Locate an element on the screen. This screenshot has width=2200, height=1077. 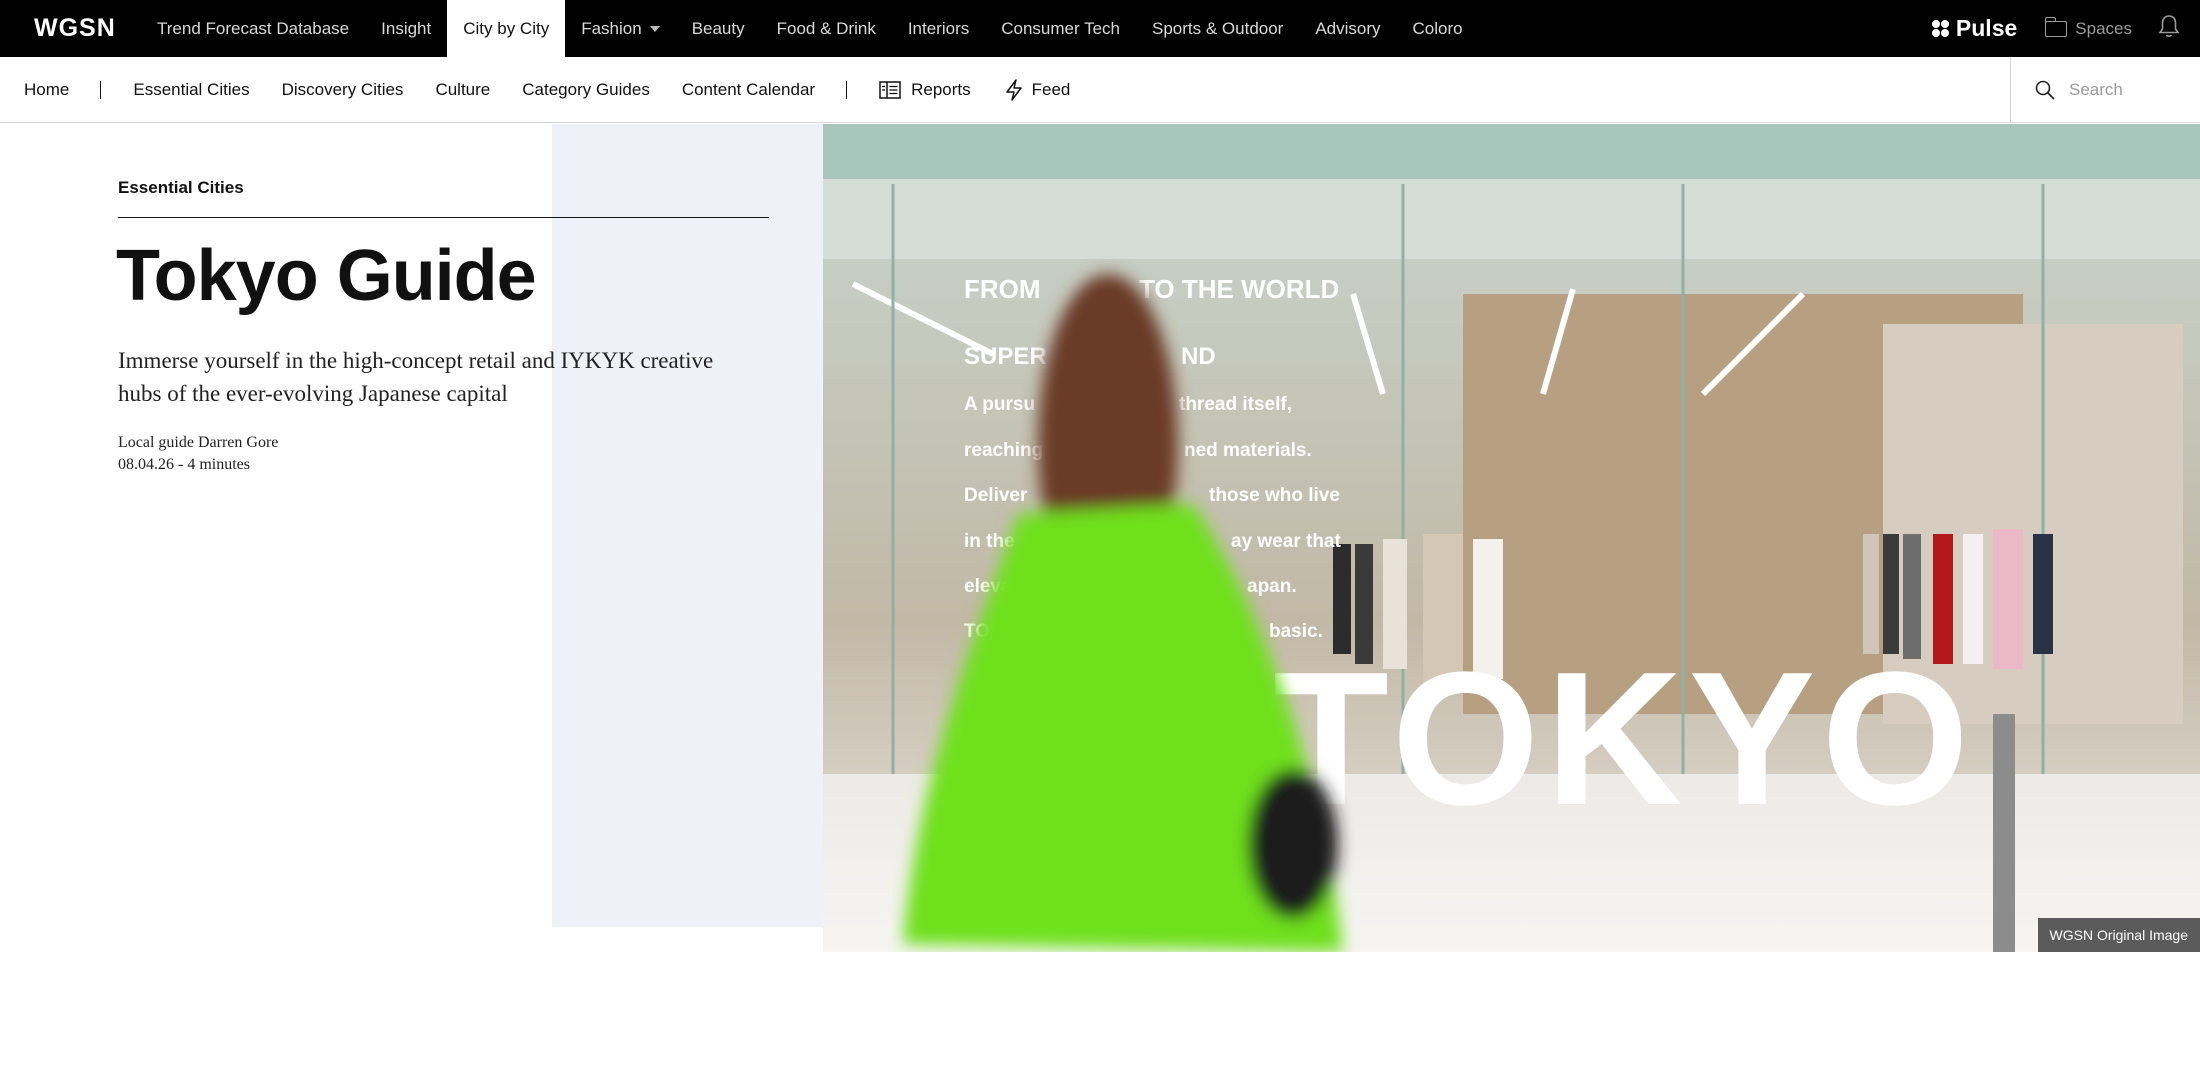
nav-label: Consumer Tech is located at coordinates (1060, 28).